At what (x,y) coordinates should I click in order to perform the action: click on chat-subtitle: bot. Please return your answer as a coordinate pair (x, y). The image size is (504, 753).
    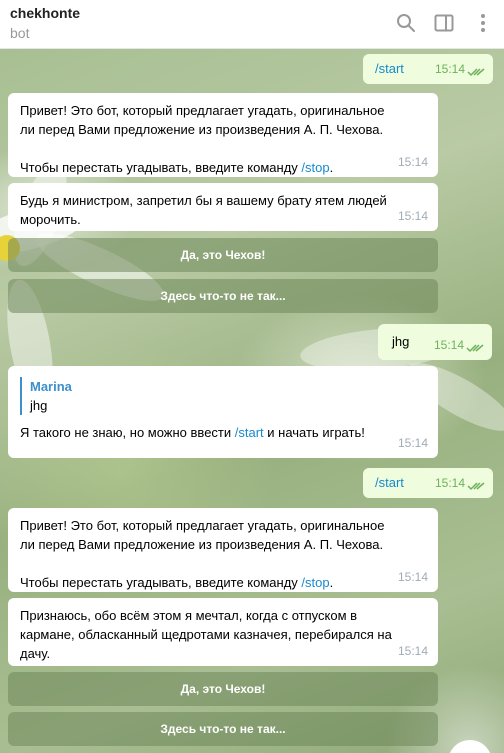
    Looking at the image, I should click on (20, 33).